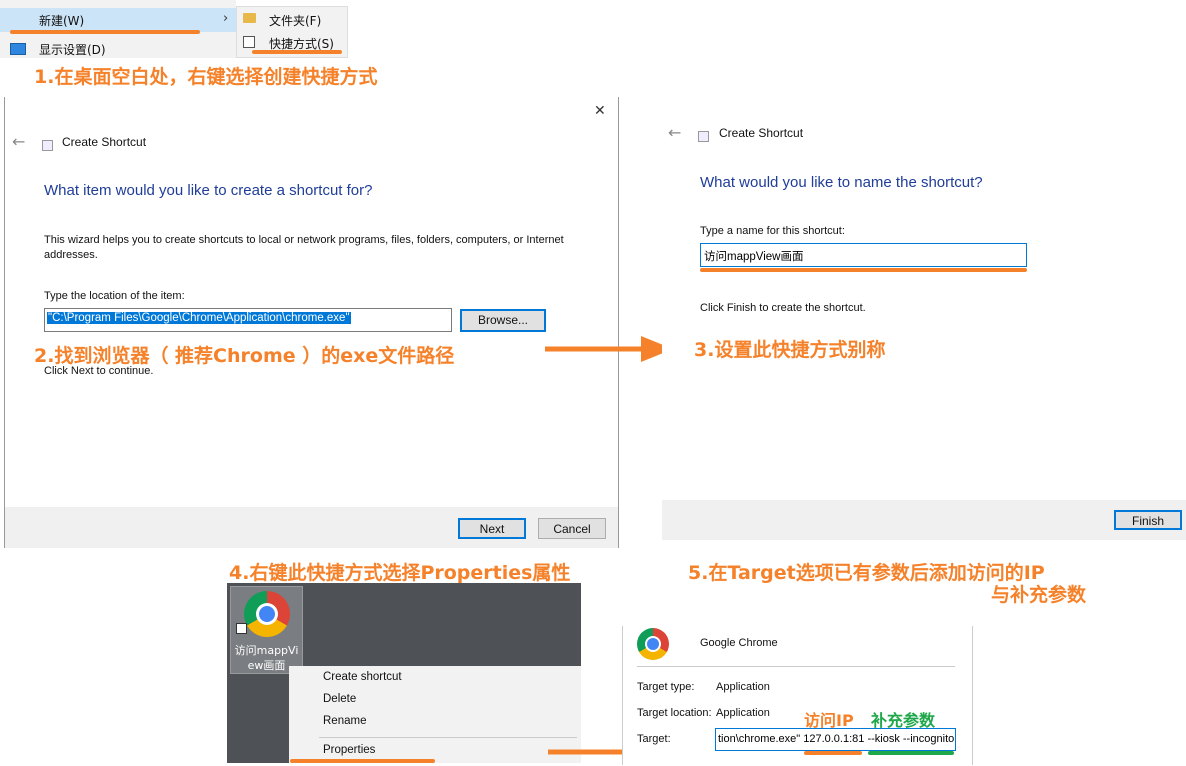 The height and width of the screenshot is (766, 1186). Describe the element at coordinates (743, 713) in the screenshot. I see `target-location-value: Application` at that location.